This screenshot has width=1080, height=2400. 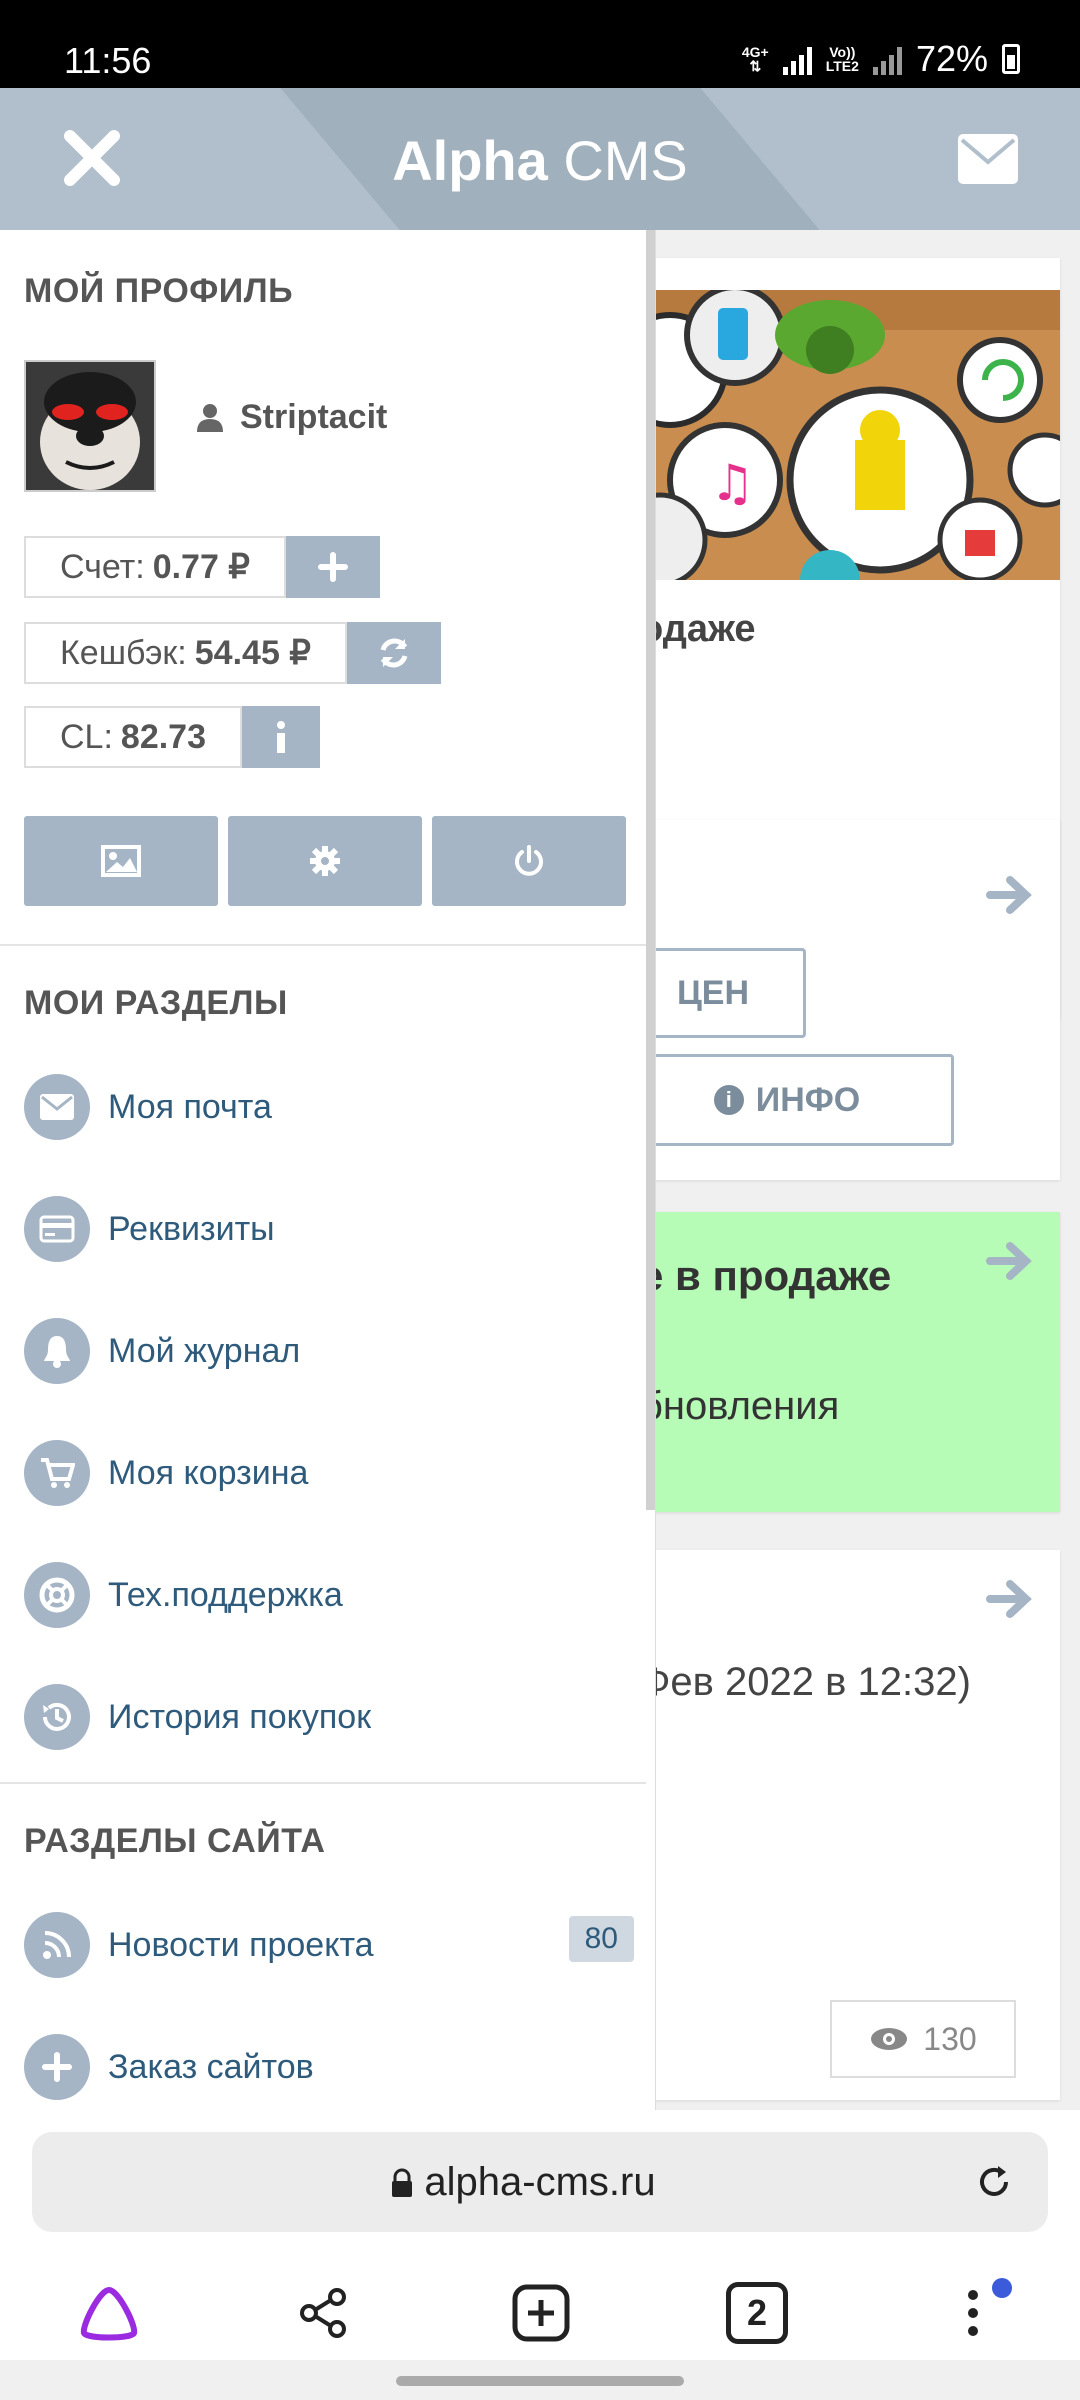 I want to click on tabs-count-icon: 2, so click(x=757, y=2313).